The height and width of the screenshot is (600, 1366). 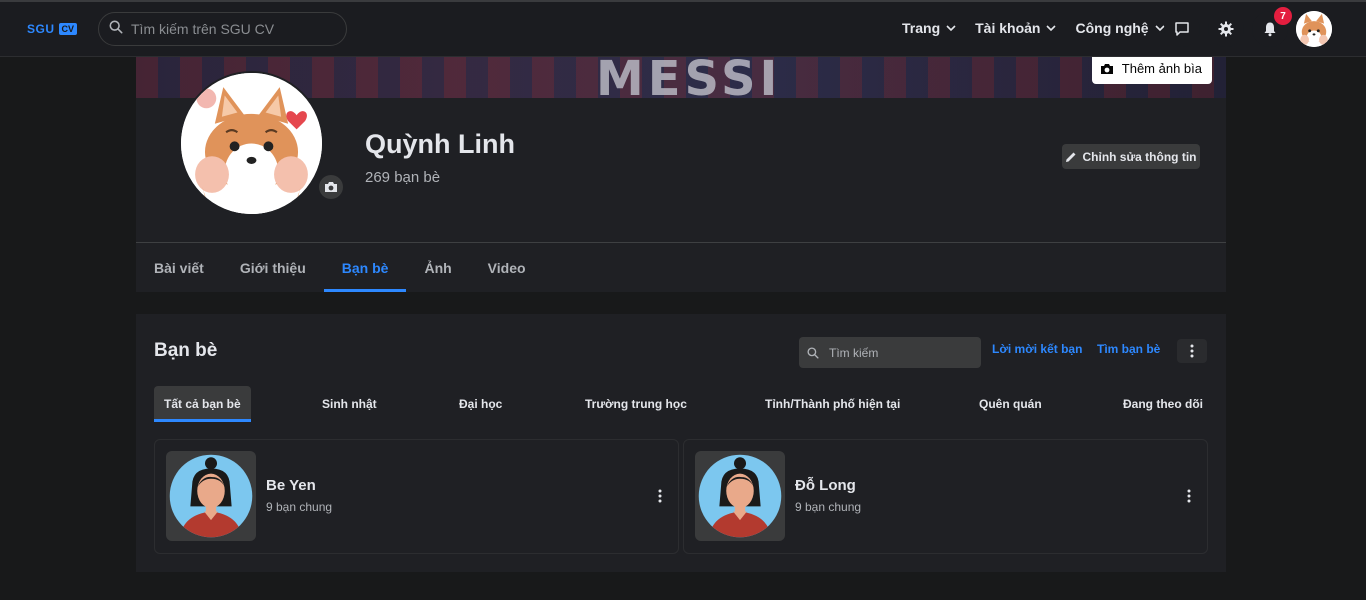 I want to click on change-avatar-button, so click(x=331, y=187).